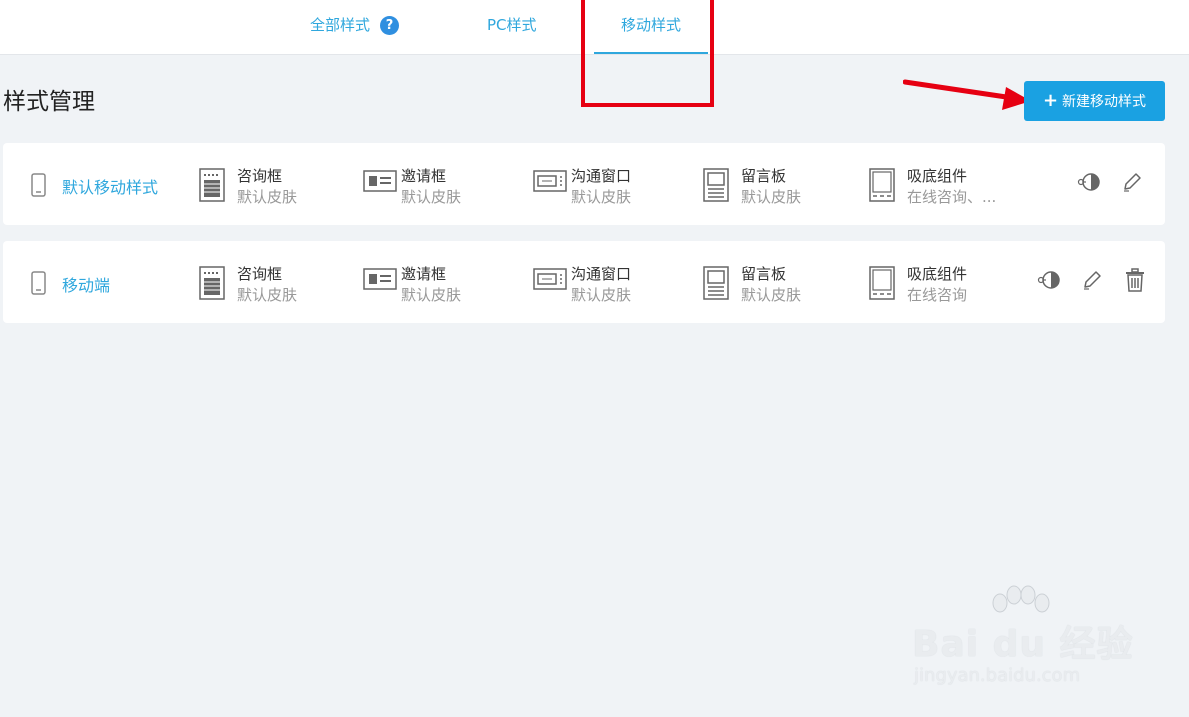 The width and height of the screenshot is (1189, 717). Describe the element at coordinates (340, 25) in the screenshot. I see `tab-all-styles-label: 全部样式` at that location.